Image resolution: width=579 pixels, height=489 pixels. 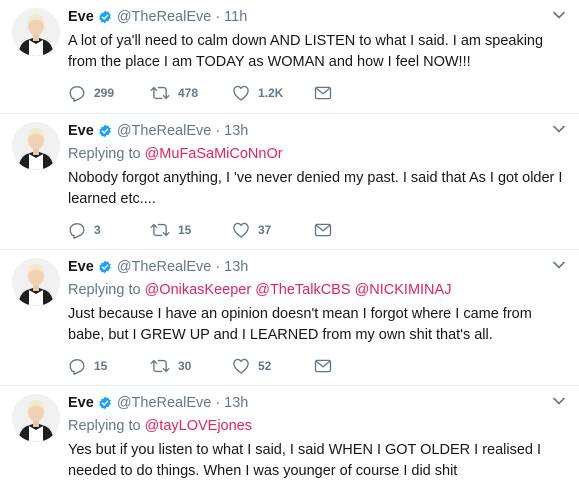 What do you see at coordinates (265, 366) in the screenshot?
I see `like-count: 52` at bounding box center [265, 366].